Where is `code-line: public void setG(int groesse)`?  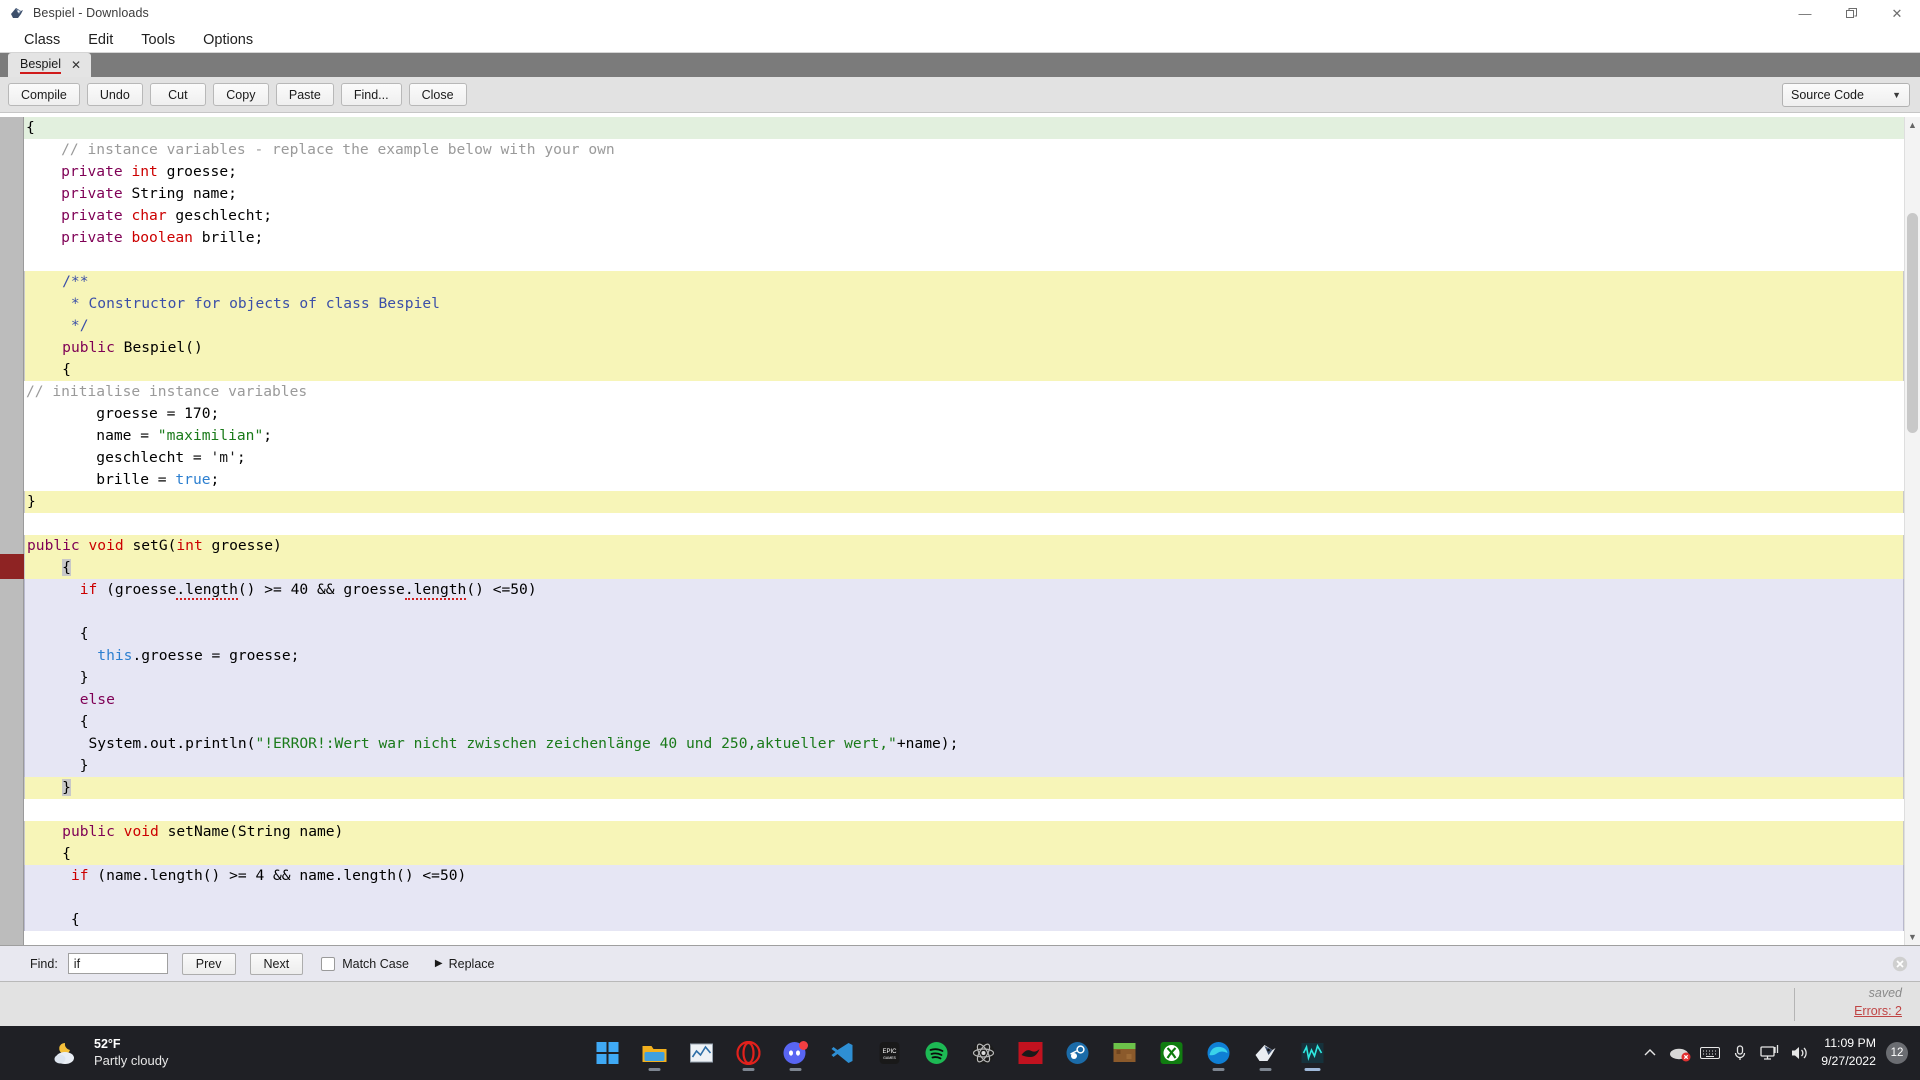 code-line: public void setG(int groesse) is located at coordinates (964, 546).